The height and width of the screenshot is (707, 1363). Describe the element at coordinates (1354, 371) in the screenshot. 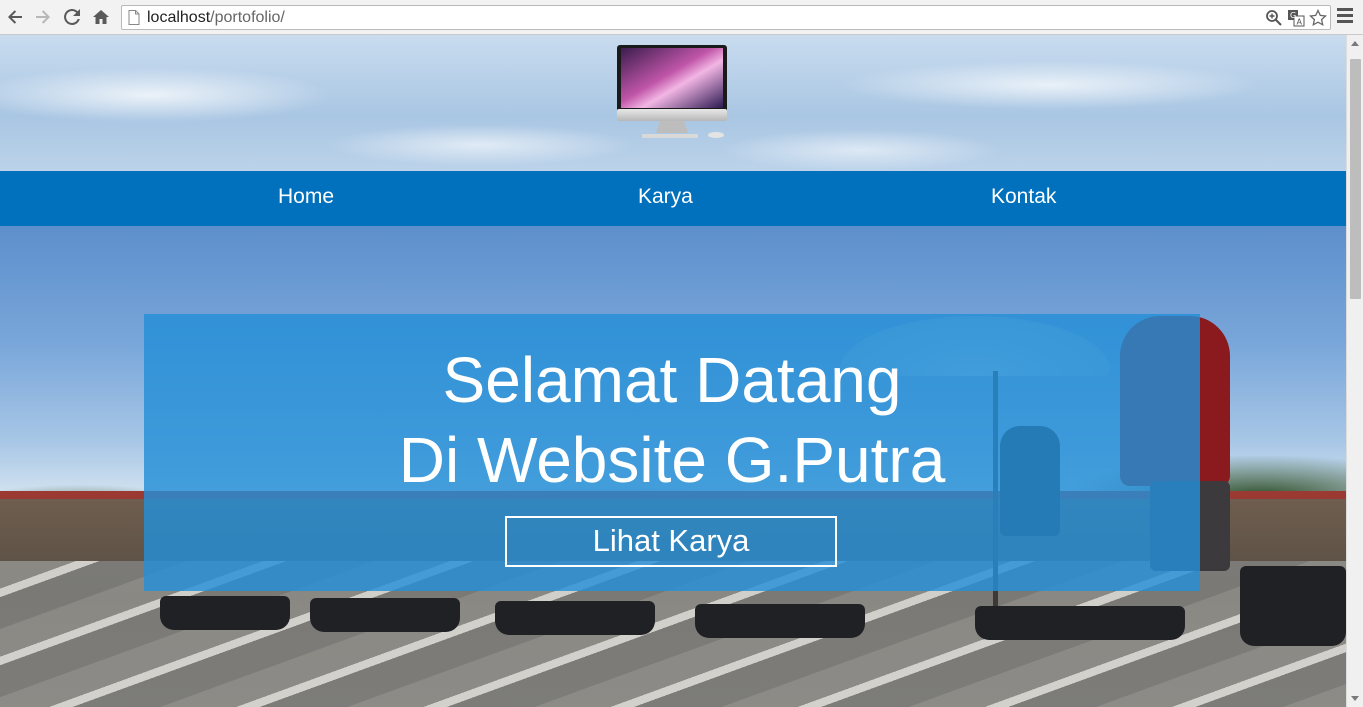

I see `vertical-scrollbar` at that location.